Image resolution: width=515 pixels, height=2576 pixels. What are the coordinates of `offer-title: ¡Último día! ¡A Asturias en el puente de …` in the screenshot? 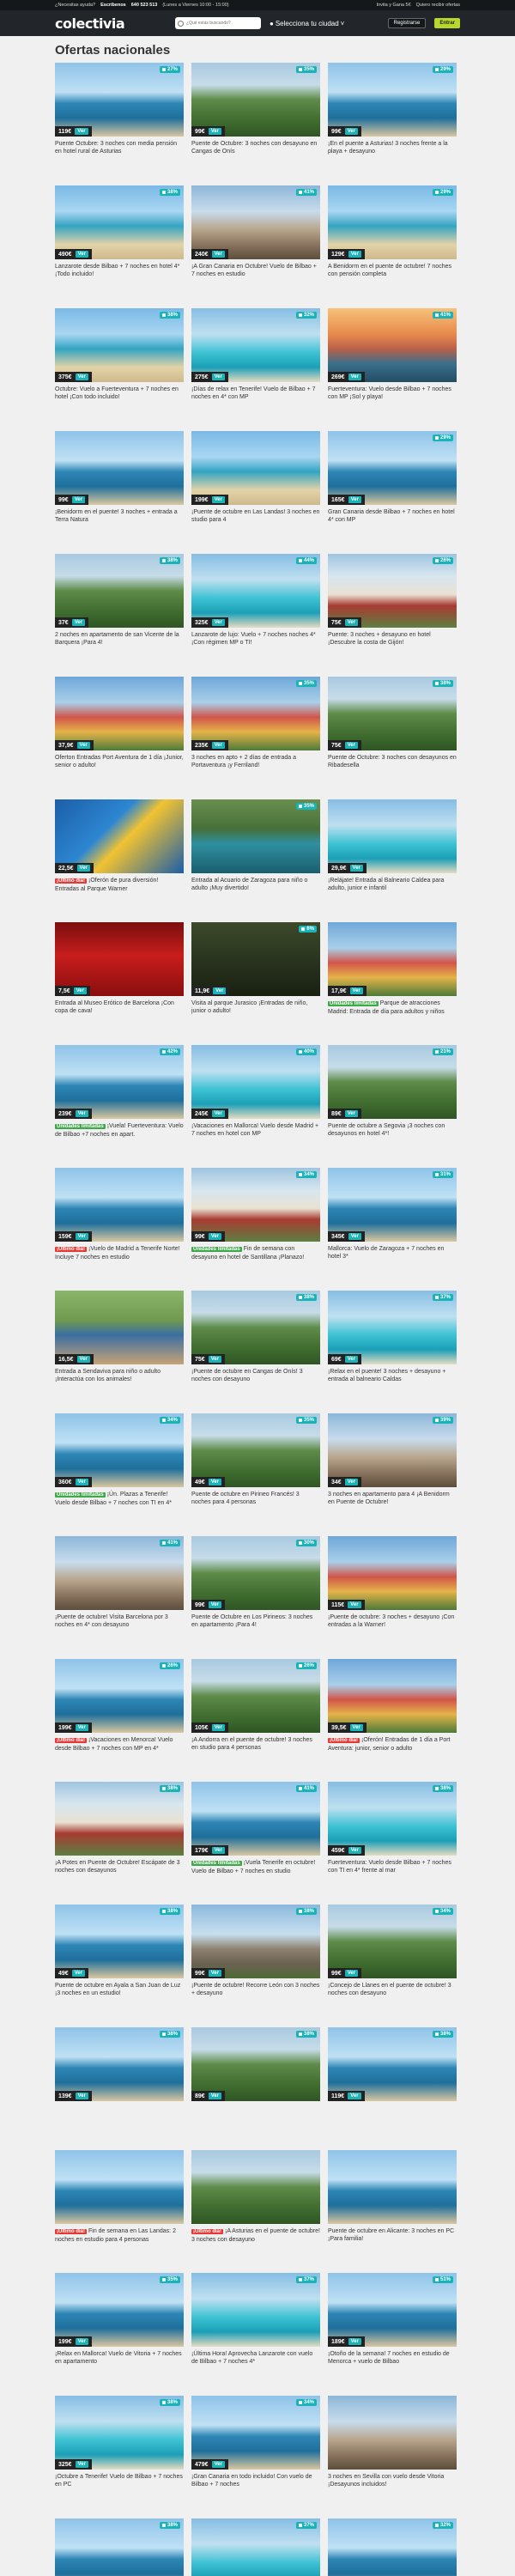 It's located at (255, 2241).